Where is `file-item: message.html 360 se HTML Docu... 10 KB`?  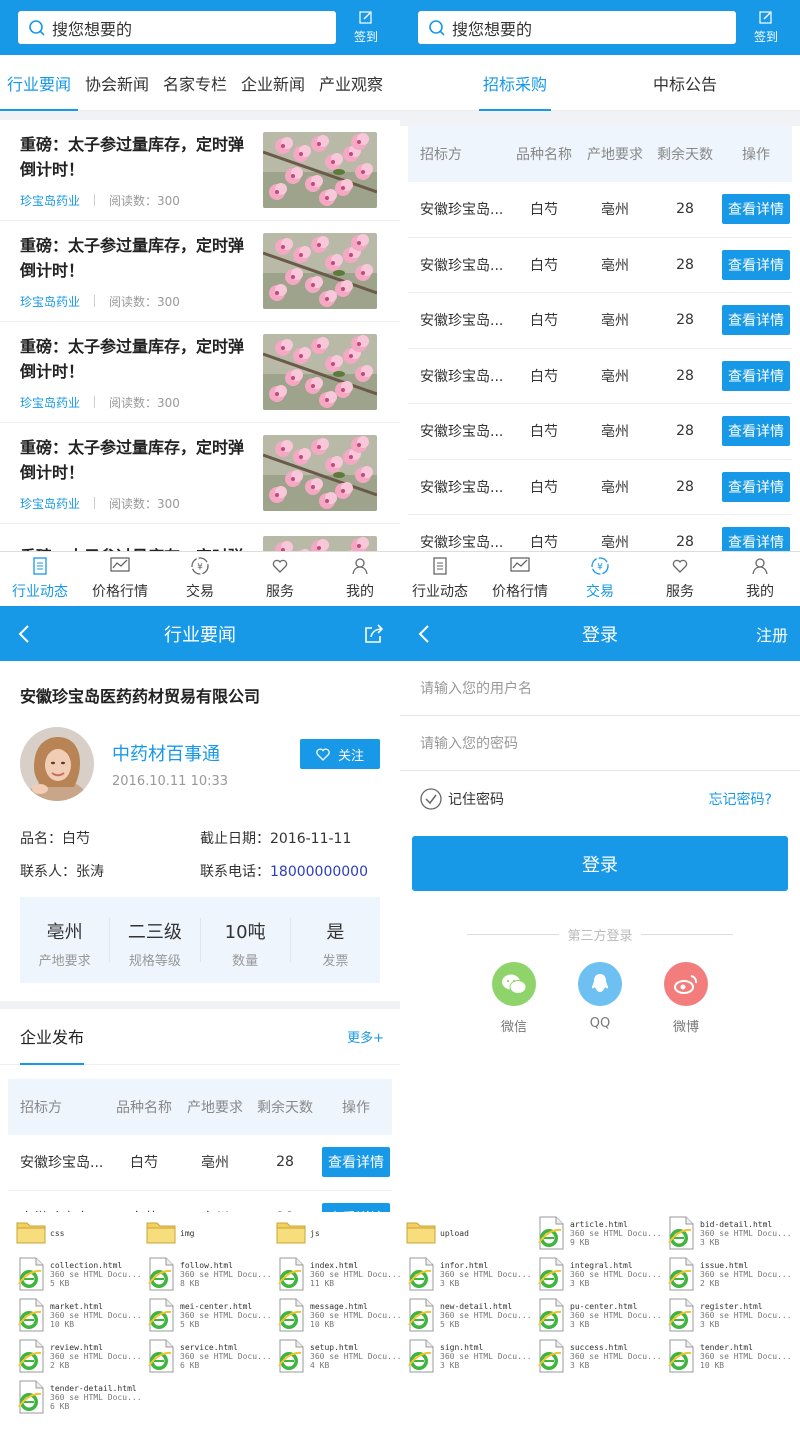
file-item: message.html 360 se HTML Docu... 10 KB is located at coordinates (339, 1315).